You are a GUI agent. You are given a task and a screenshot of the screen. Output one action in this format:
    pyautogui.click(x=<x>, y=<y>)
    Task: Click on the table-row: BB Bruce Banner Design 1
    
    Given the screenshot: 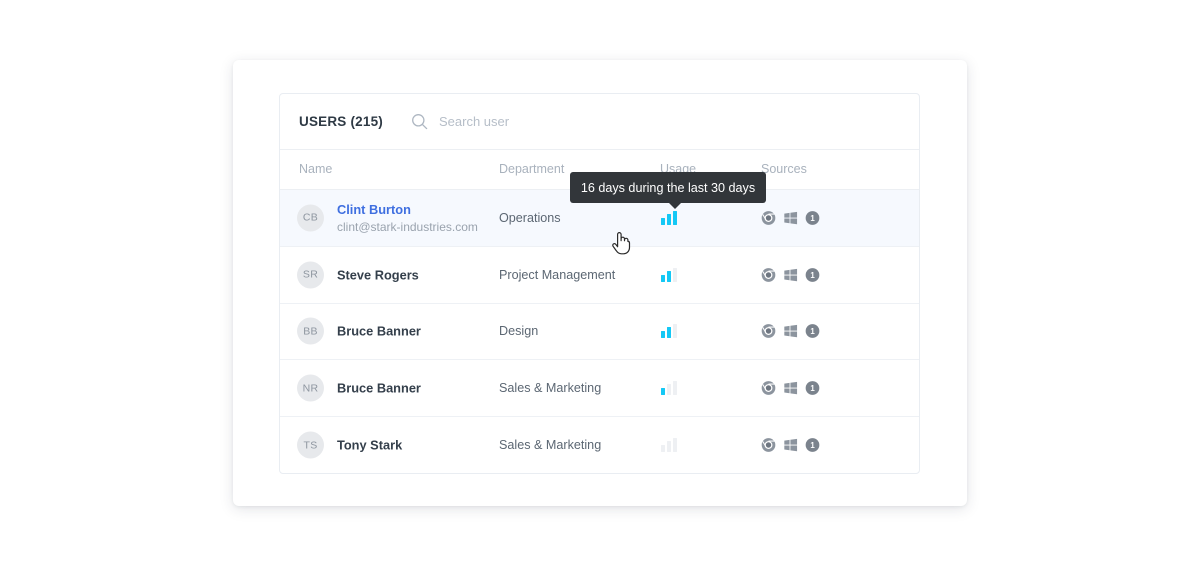 What is the action you would take?
    pyautogui.click(x=599, y=332)
    